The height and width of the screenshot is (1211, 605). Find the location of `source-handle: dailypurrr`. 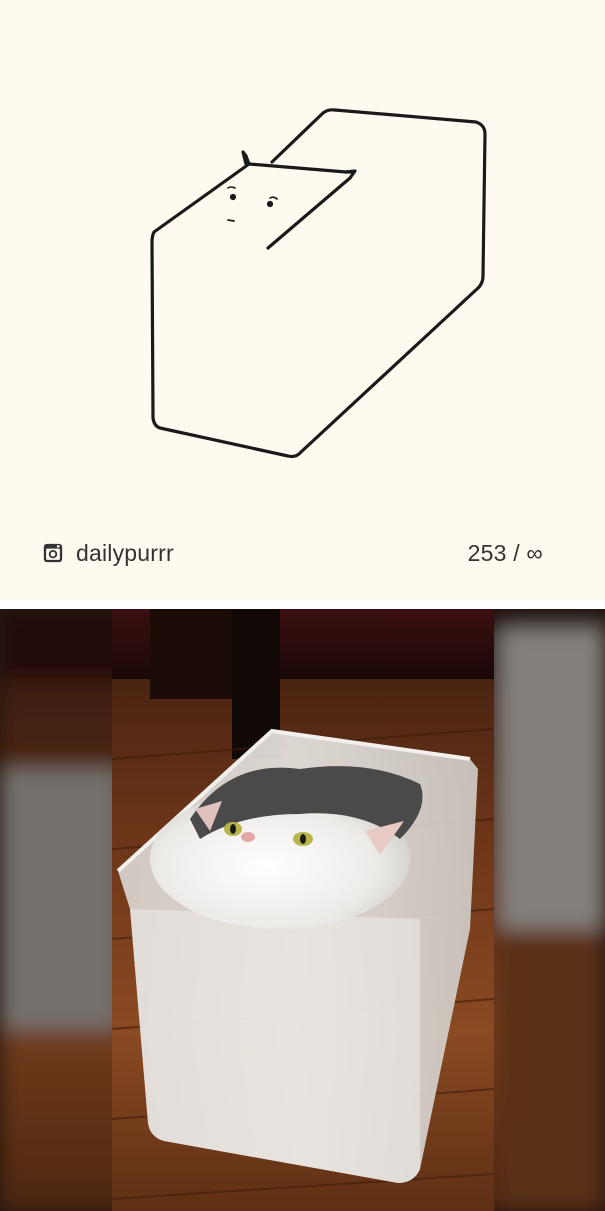

source-handle: dailypurrr is located at coordinates (125, 552).